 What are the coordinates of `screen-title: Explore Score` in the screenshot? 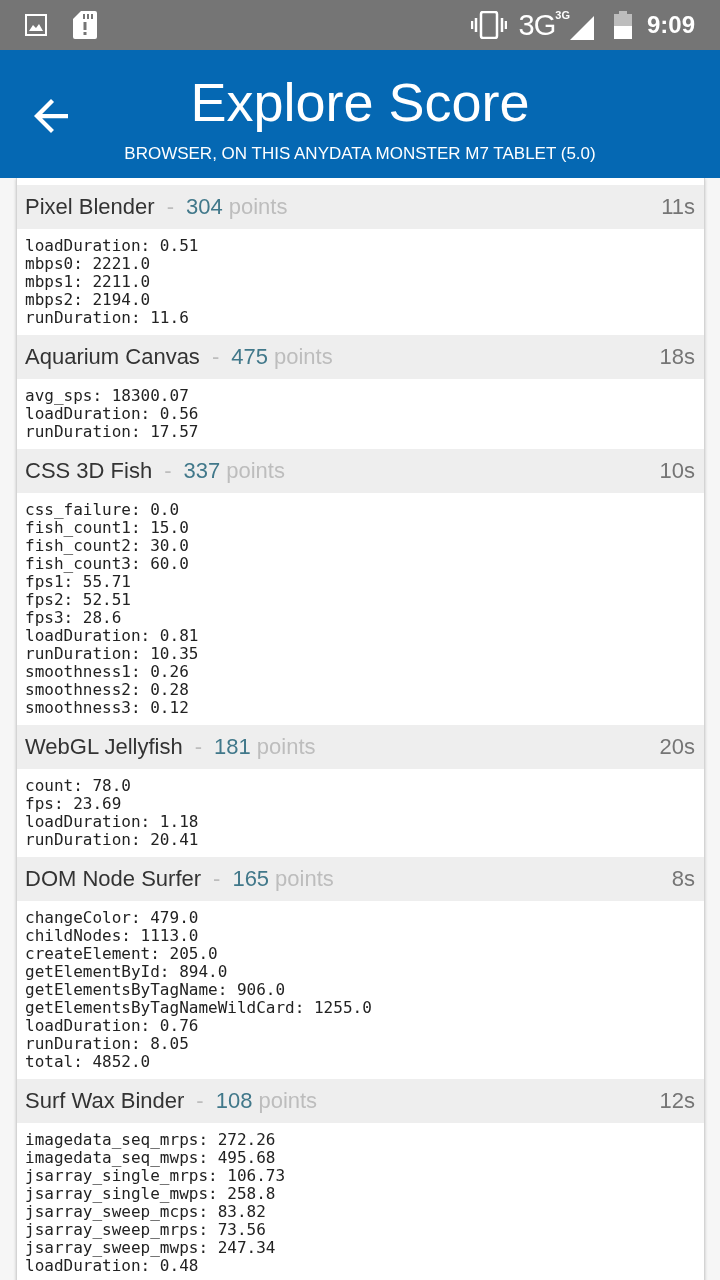 It's located at (360, 102).